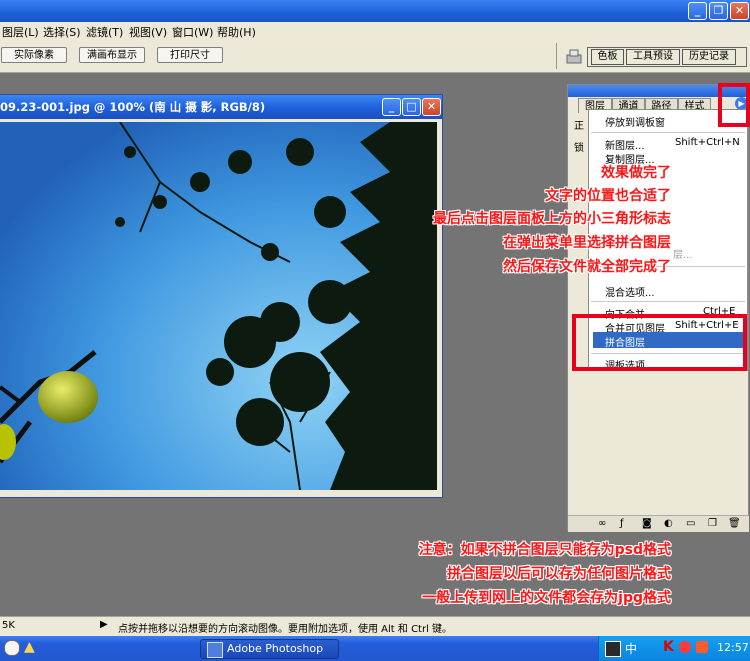  Describe the element at coordinates (602, 523) in the screenshot. I see `link-layers-icon: ∞` at that location.